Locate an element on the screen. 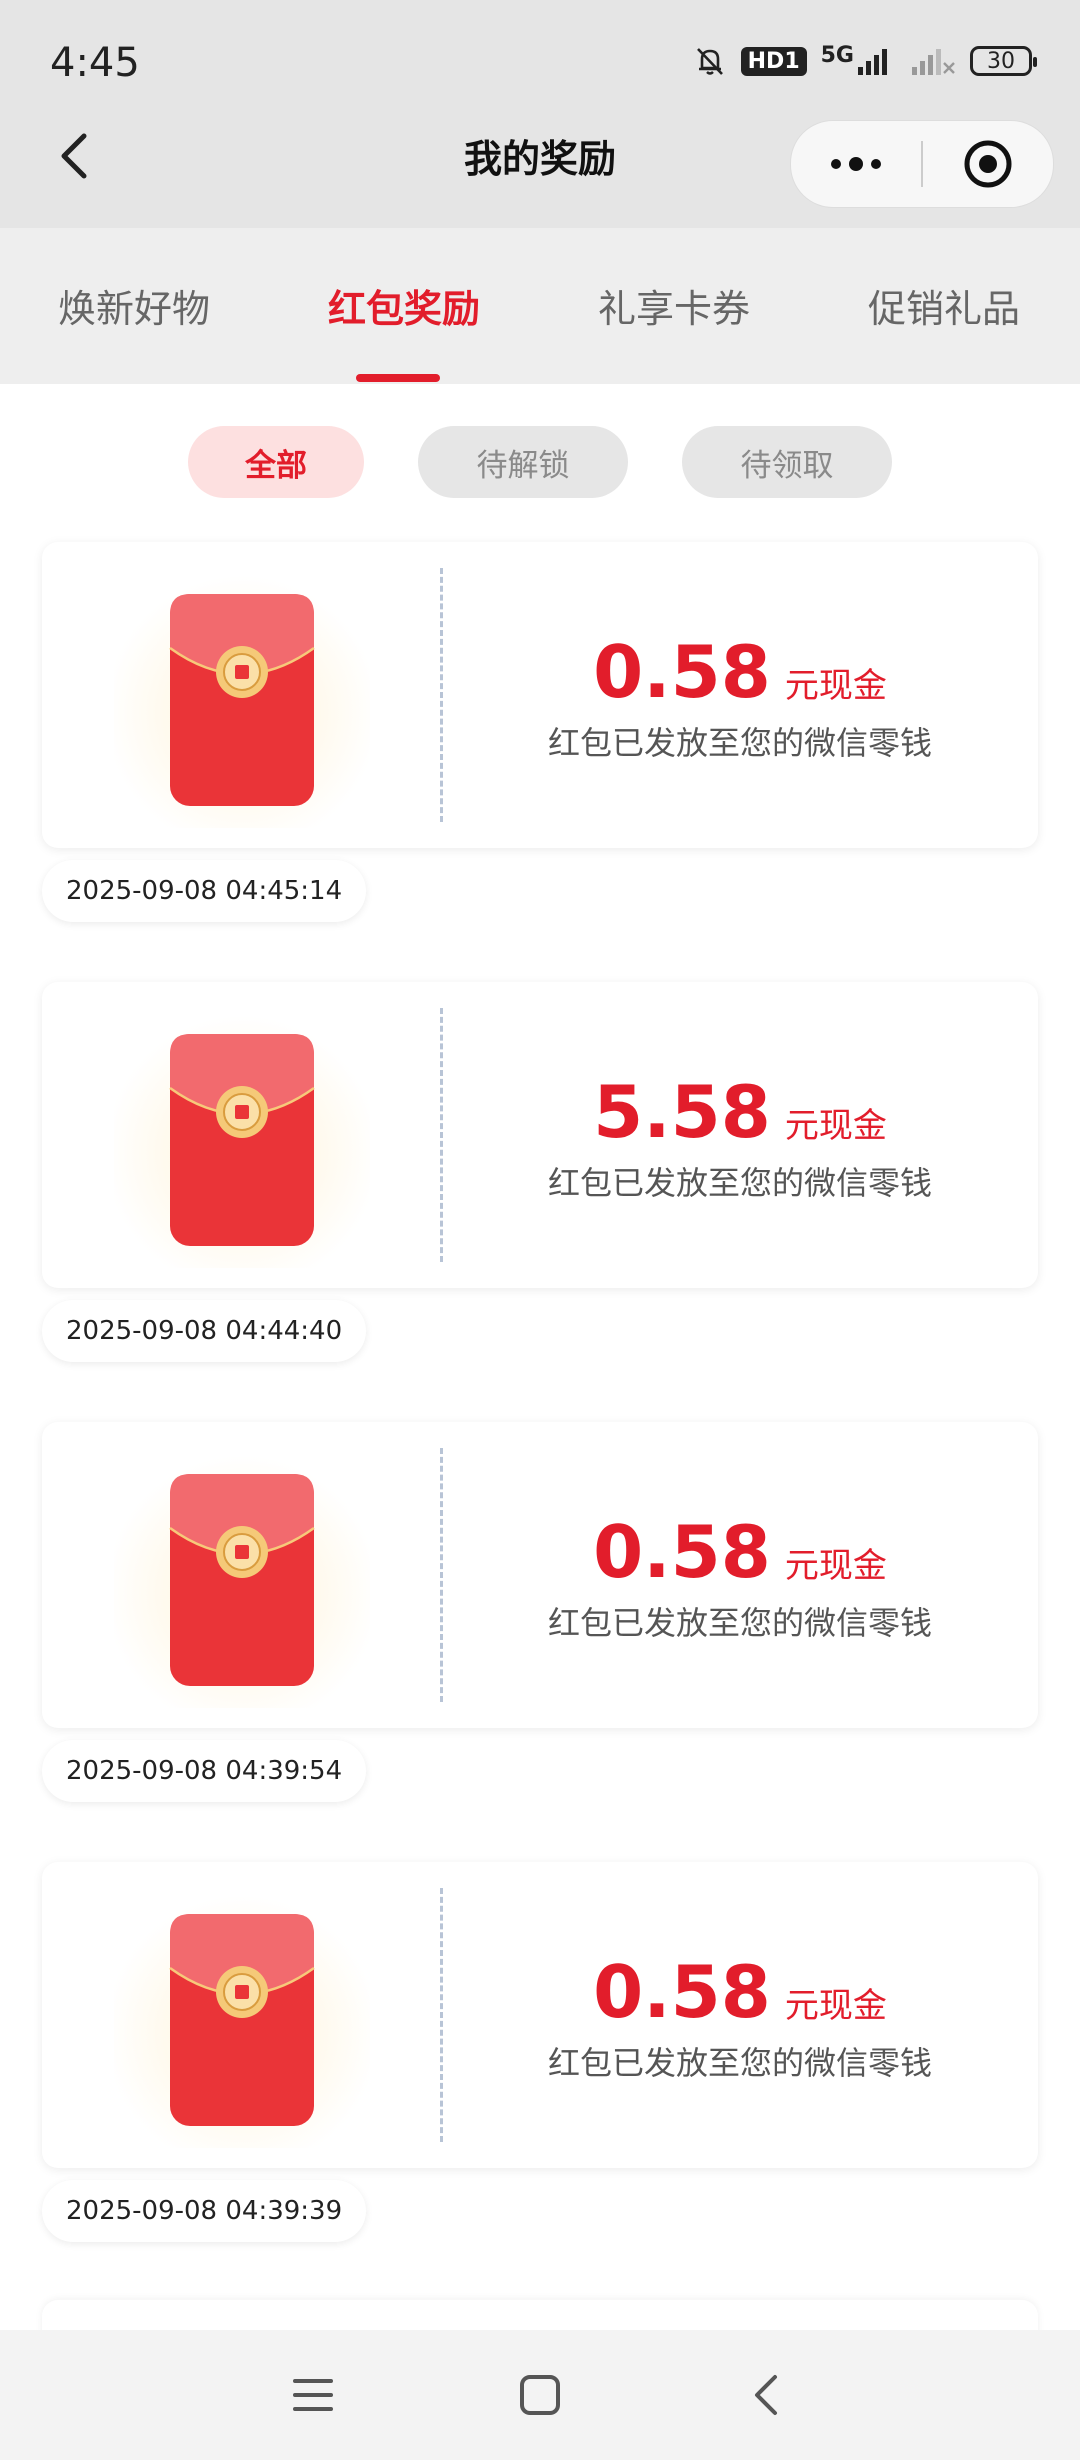  battery-icon: 30 is located at coordinates (1003, 61).